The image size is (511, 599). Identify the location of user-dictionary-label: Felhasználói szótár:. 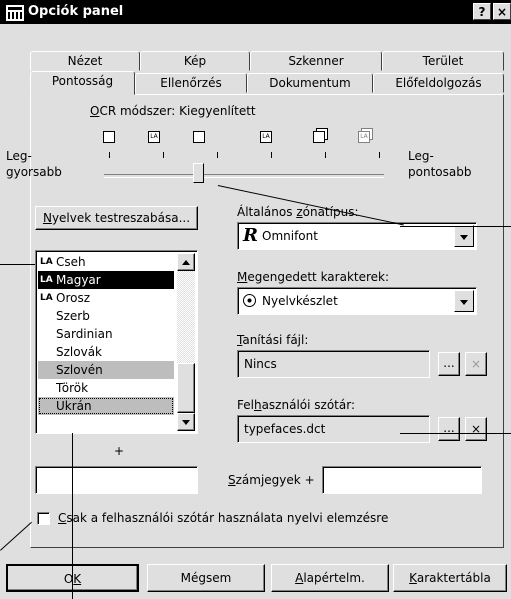
(296, 405).